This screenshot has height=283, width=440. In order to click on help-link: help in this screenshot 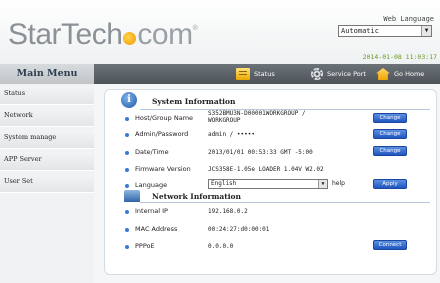, I will do `click(338, 183)`.